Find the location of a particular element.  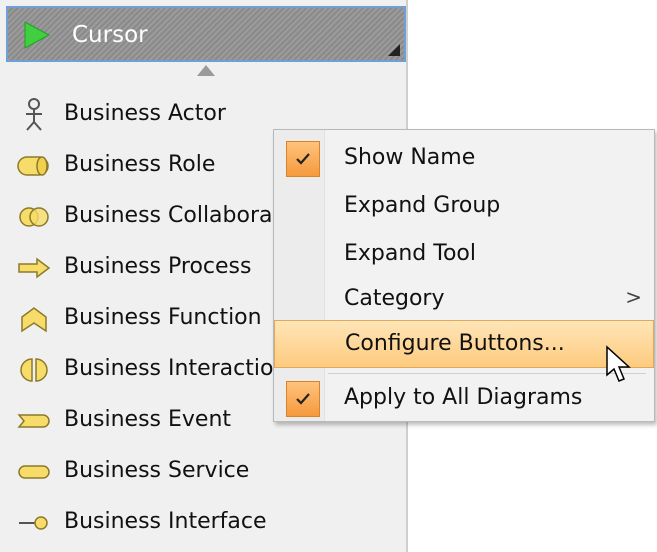

business-interface-icon is located at coordinates (34, 523).